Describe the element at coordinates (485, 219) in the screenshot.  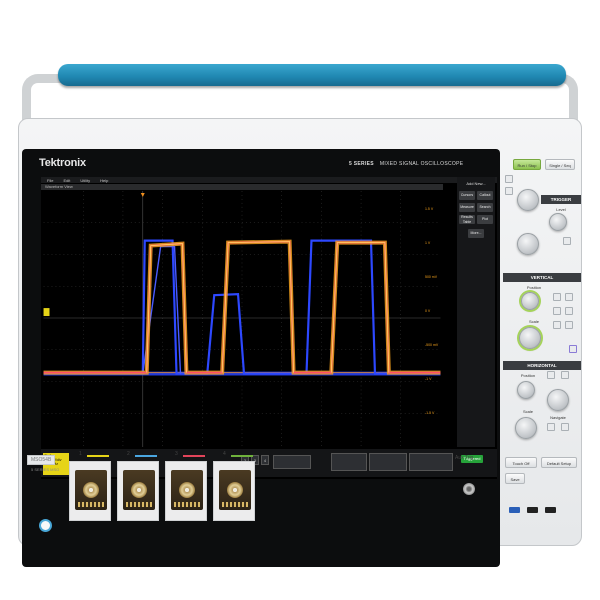
I see `plot-button: Plot` at that location.